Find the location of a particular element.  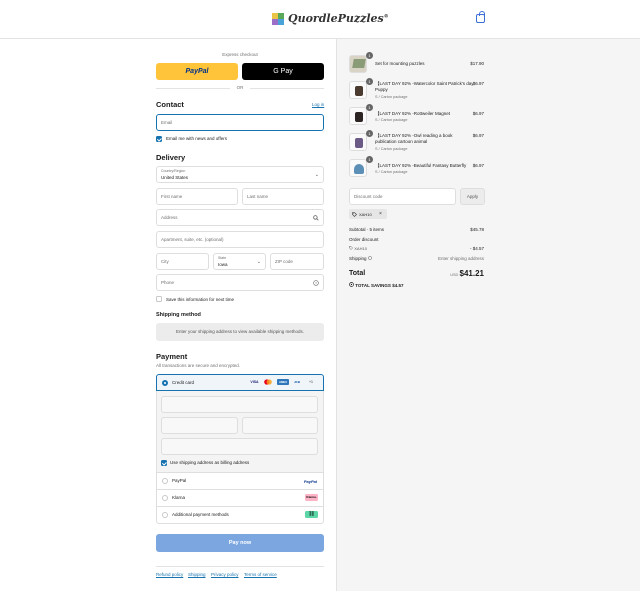

credit-card-radio is located at coordinates (165, 383).